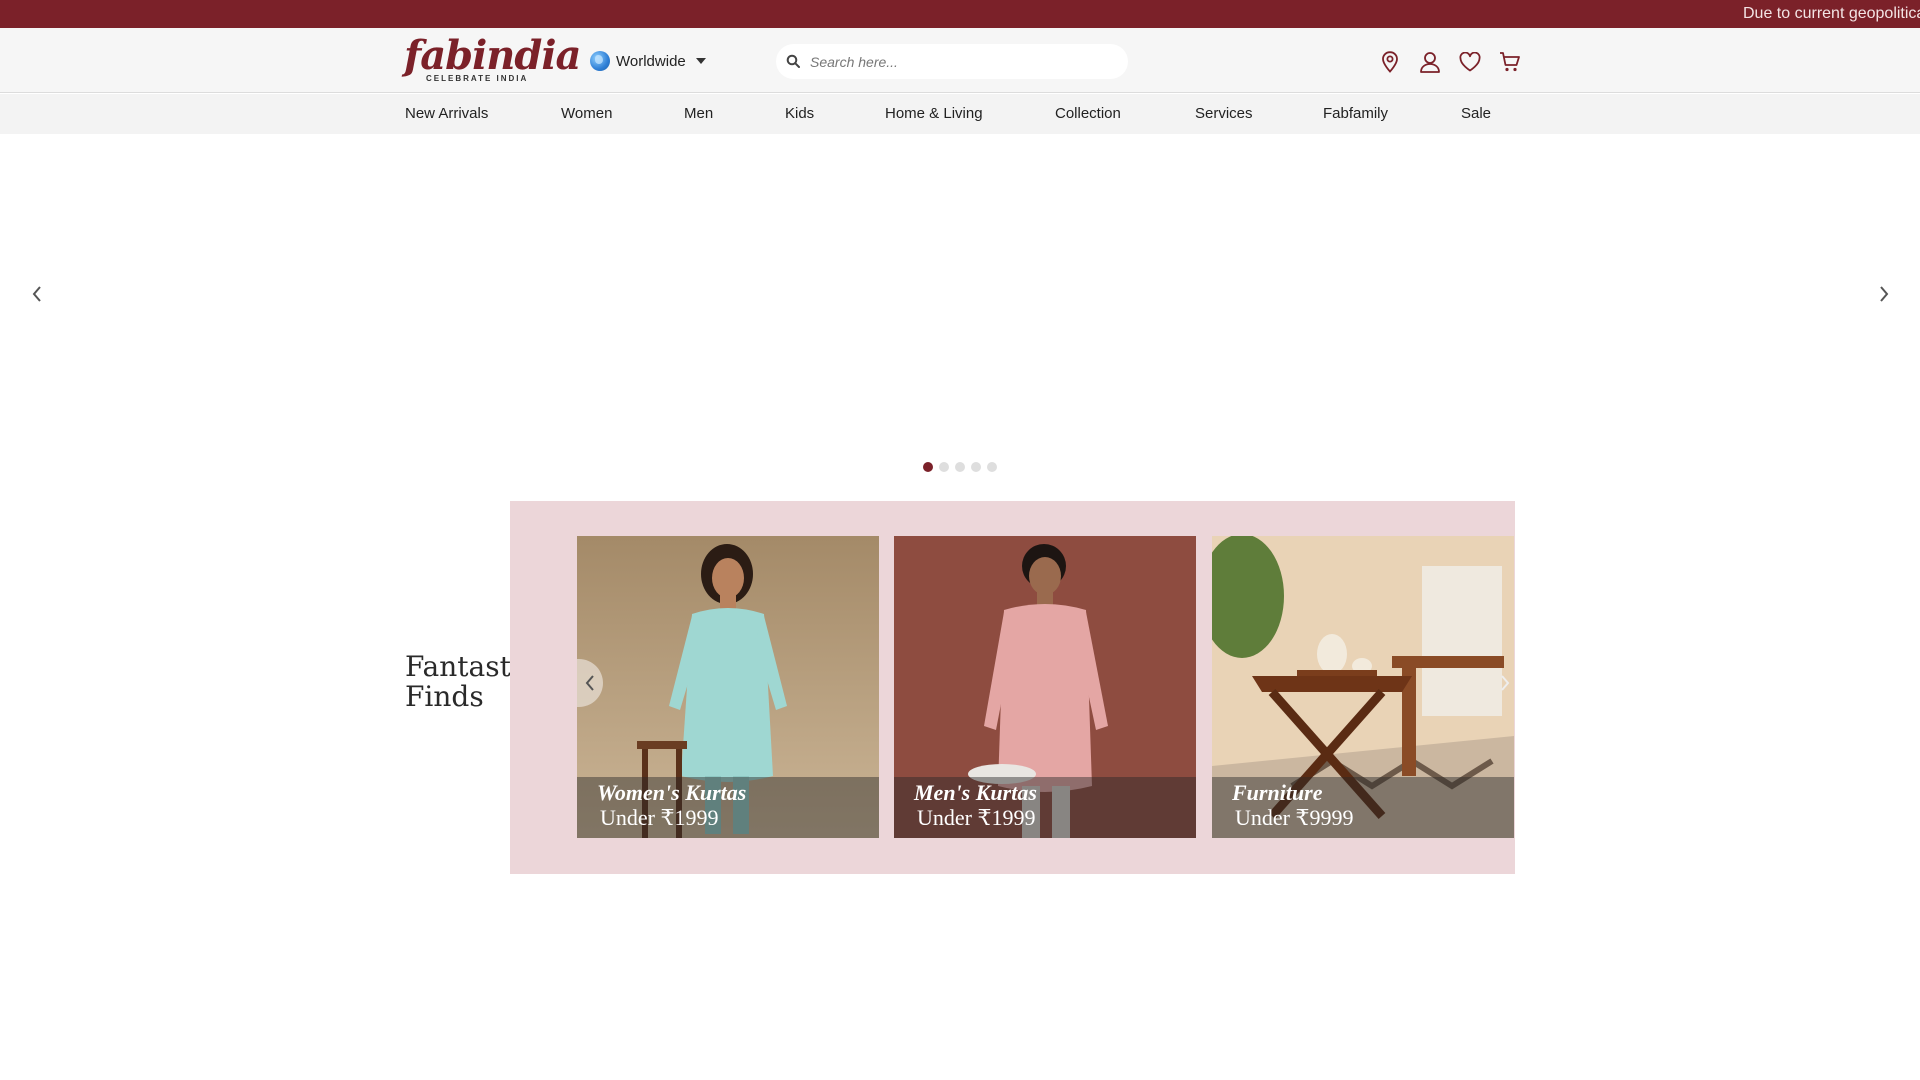  What do you see at coordinates (1450, 62) in the screenshot?
I see `header-actions` at bounding box center [1450, 62].